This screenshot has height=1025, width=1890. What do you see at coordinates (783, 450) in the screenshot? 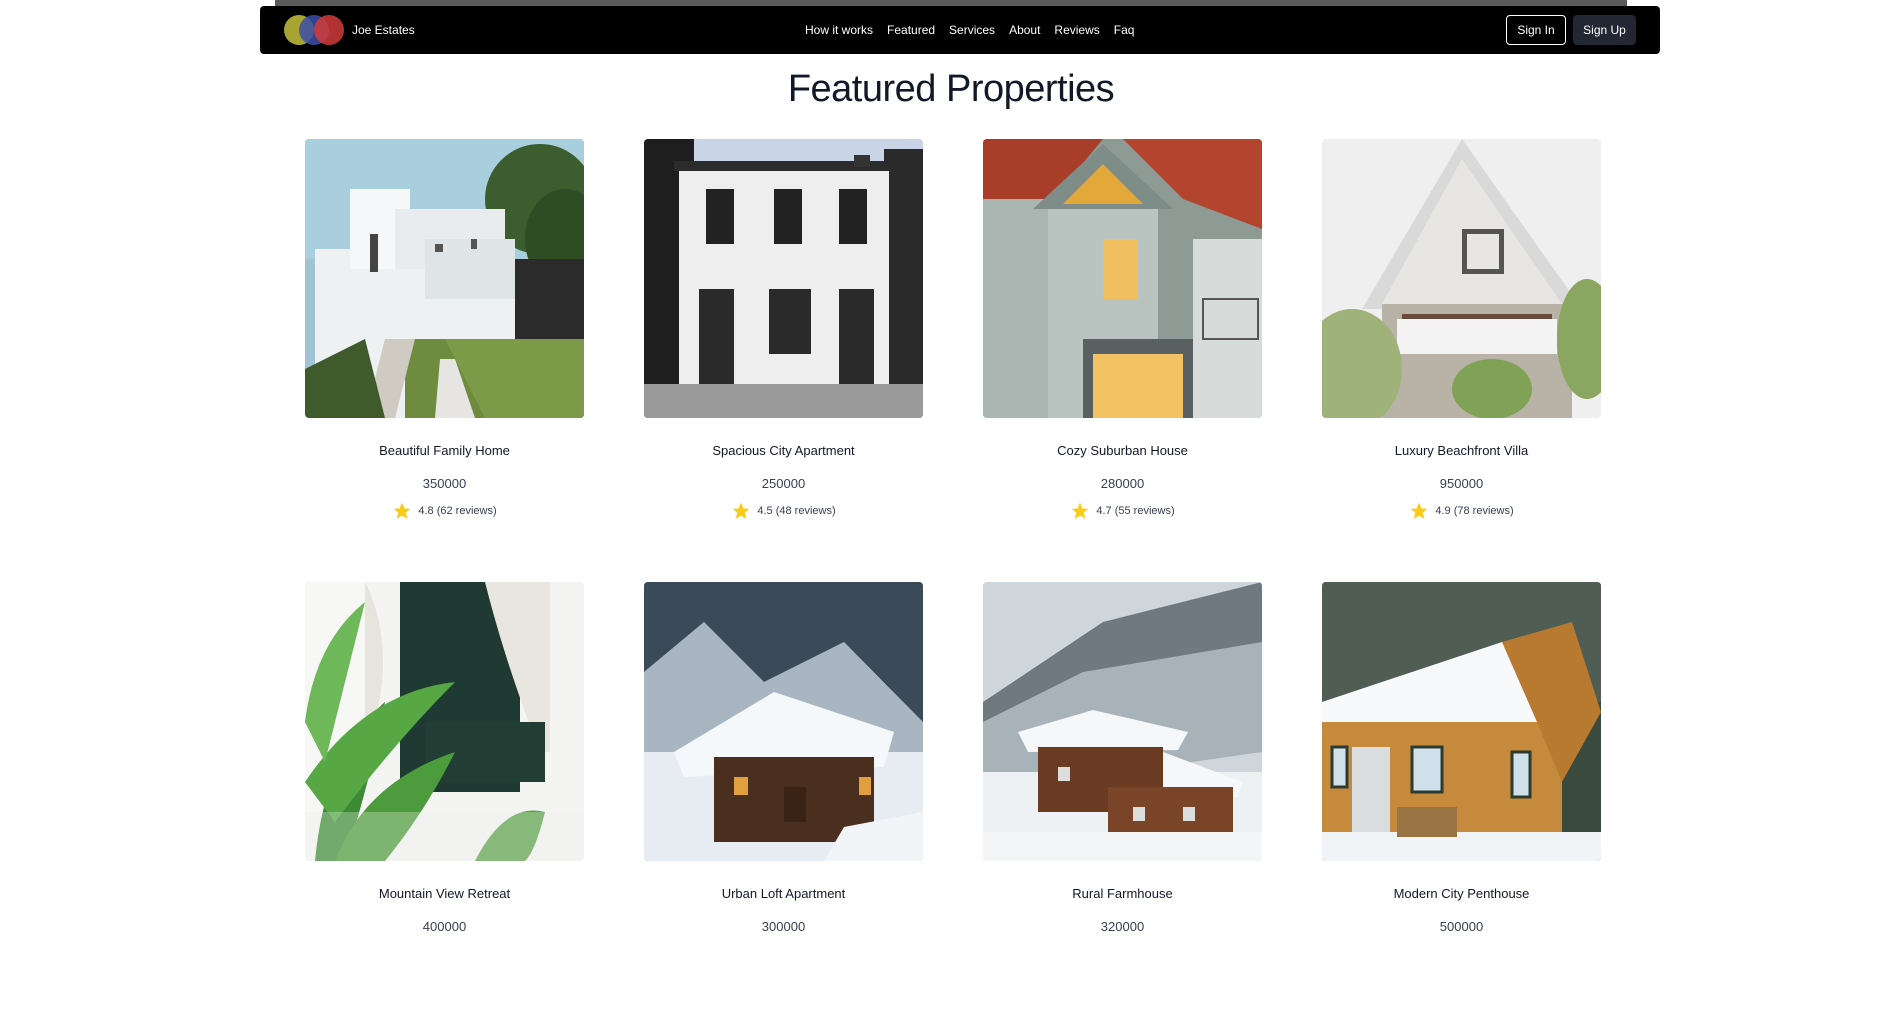
I see `property-name: Spacious City Apartment` at bounding box center [783, 450].